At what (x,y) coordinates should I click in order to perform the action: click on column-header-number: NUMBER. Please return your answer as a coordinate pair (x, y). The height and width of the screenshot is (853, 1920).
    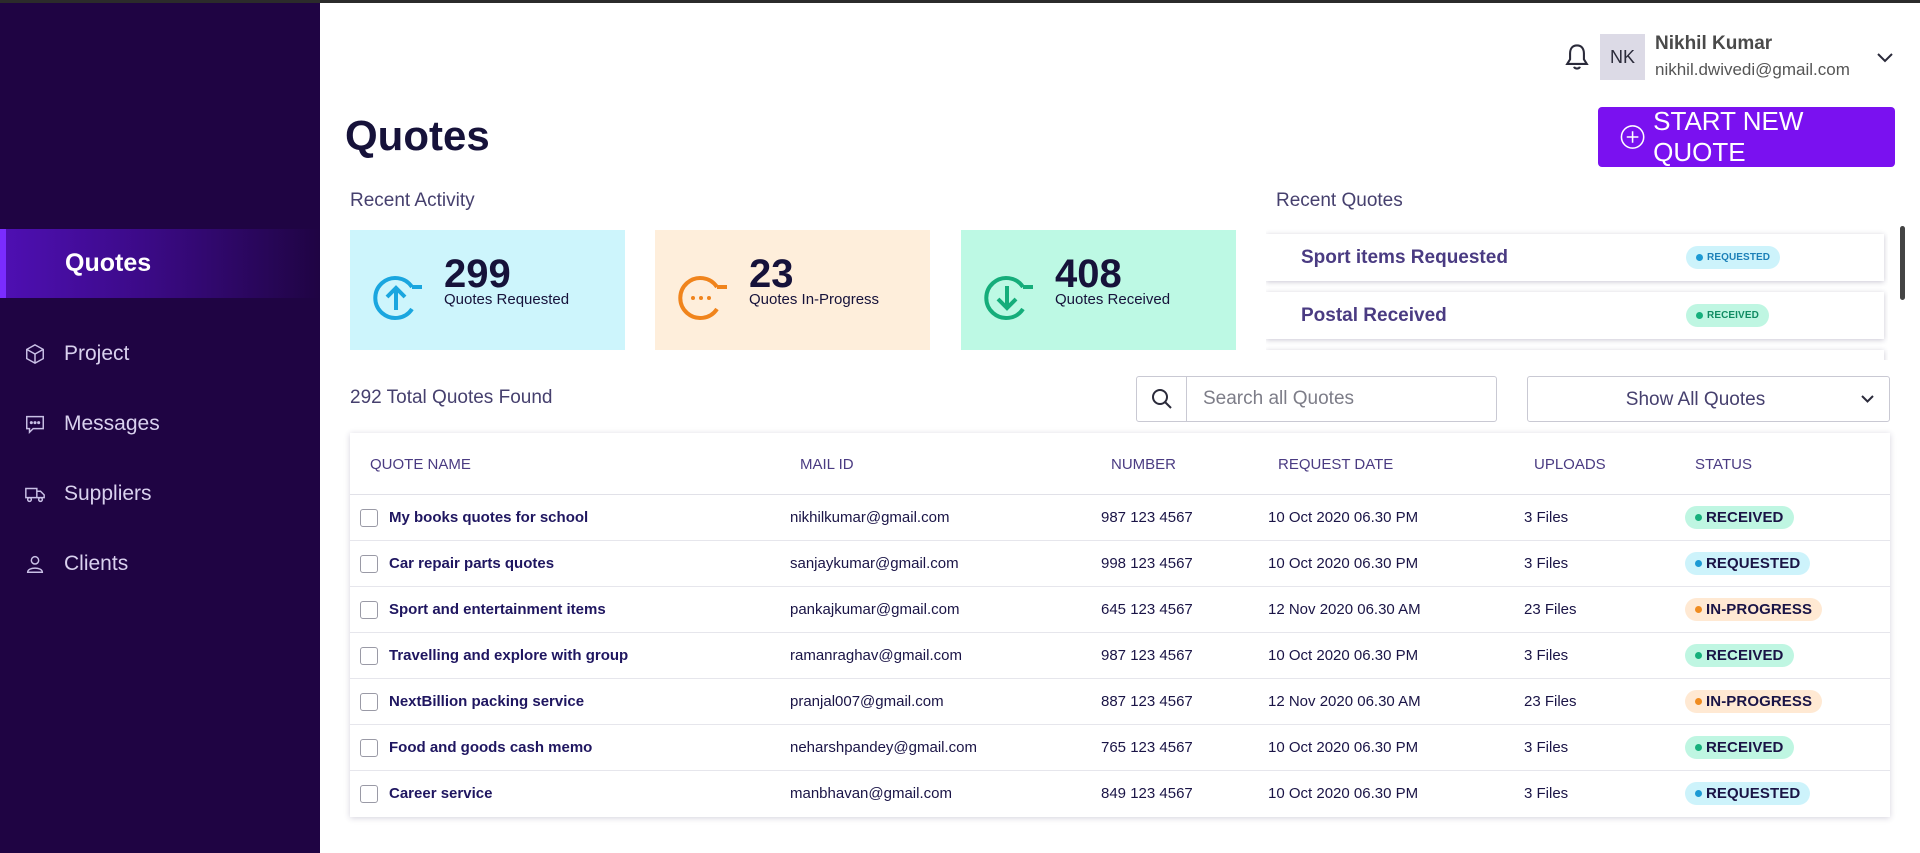
    Looking at the image, I should click on (1143, 464).